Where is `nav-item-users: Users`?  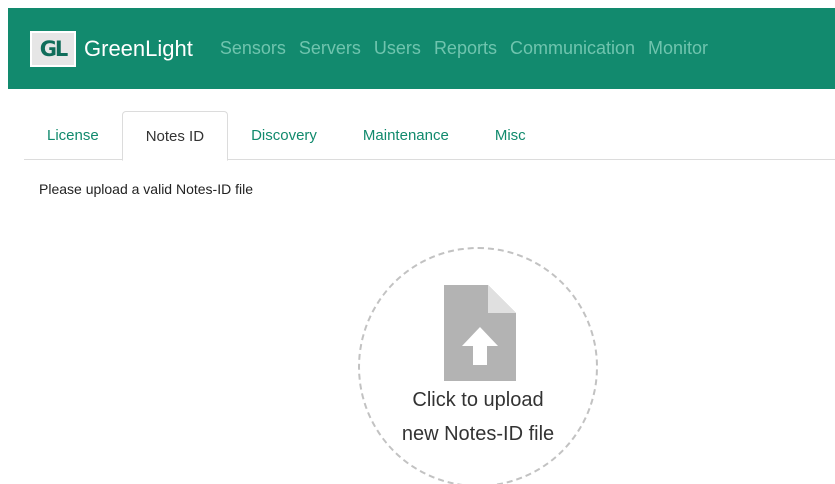 nav-item-users: Users is located at coordinates (397, 48).